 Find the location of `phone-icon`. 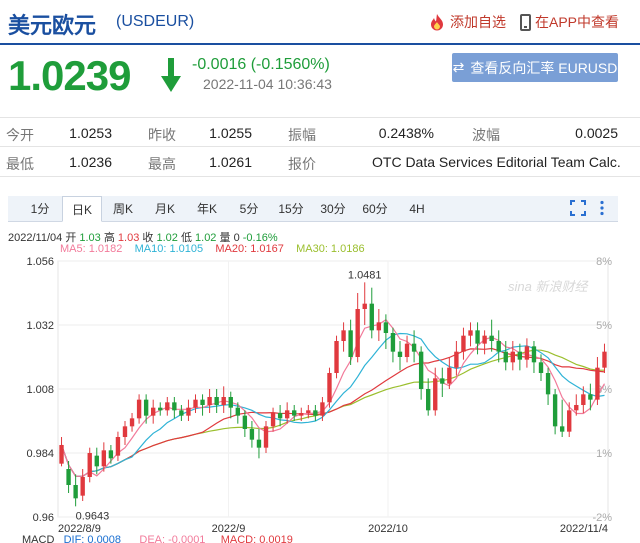

phone-icon is located at coordinates (525, 22).